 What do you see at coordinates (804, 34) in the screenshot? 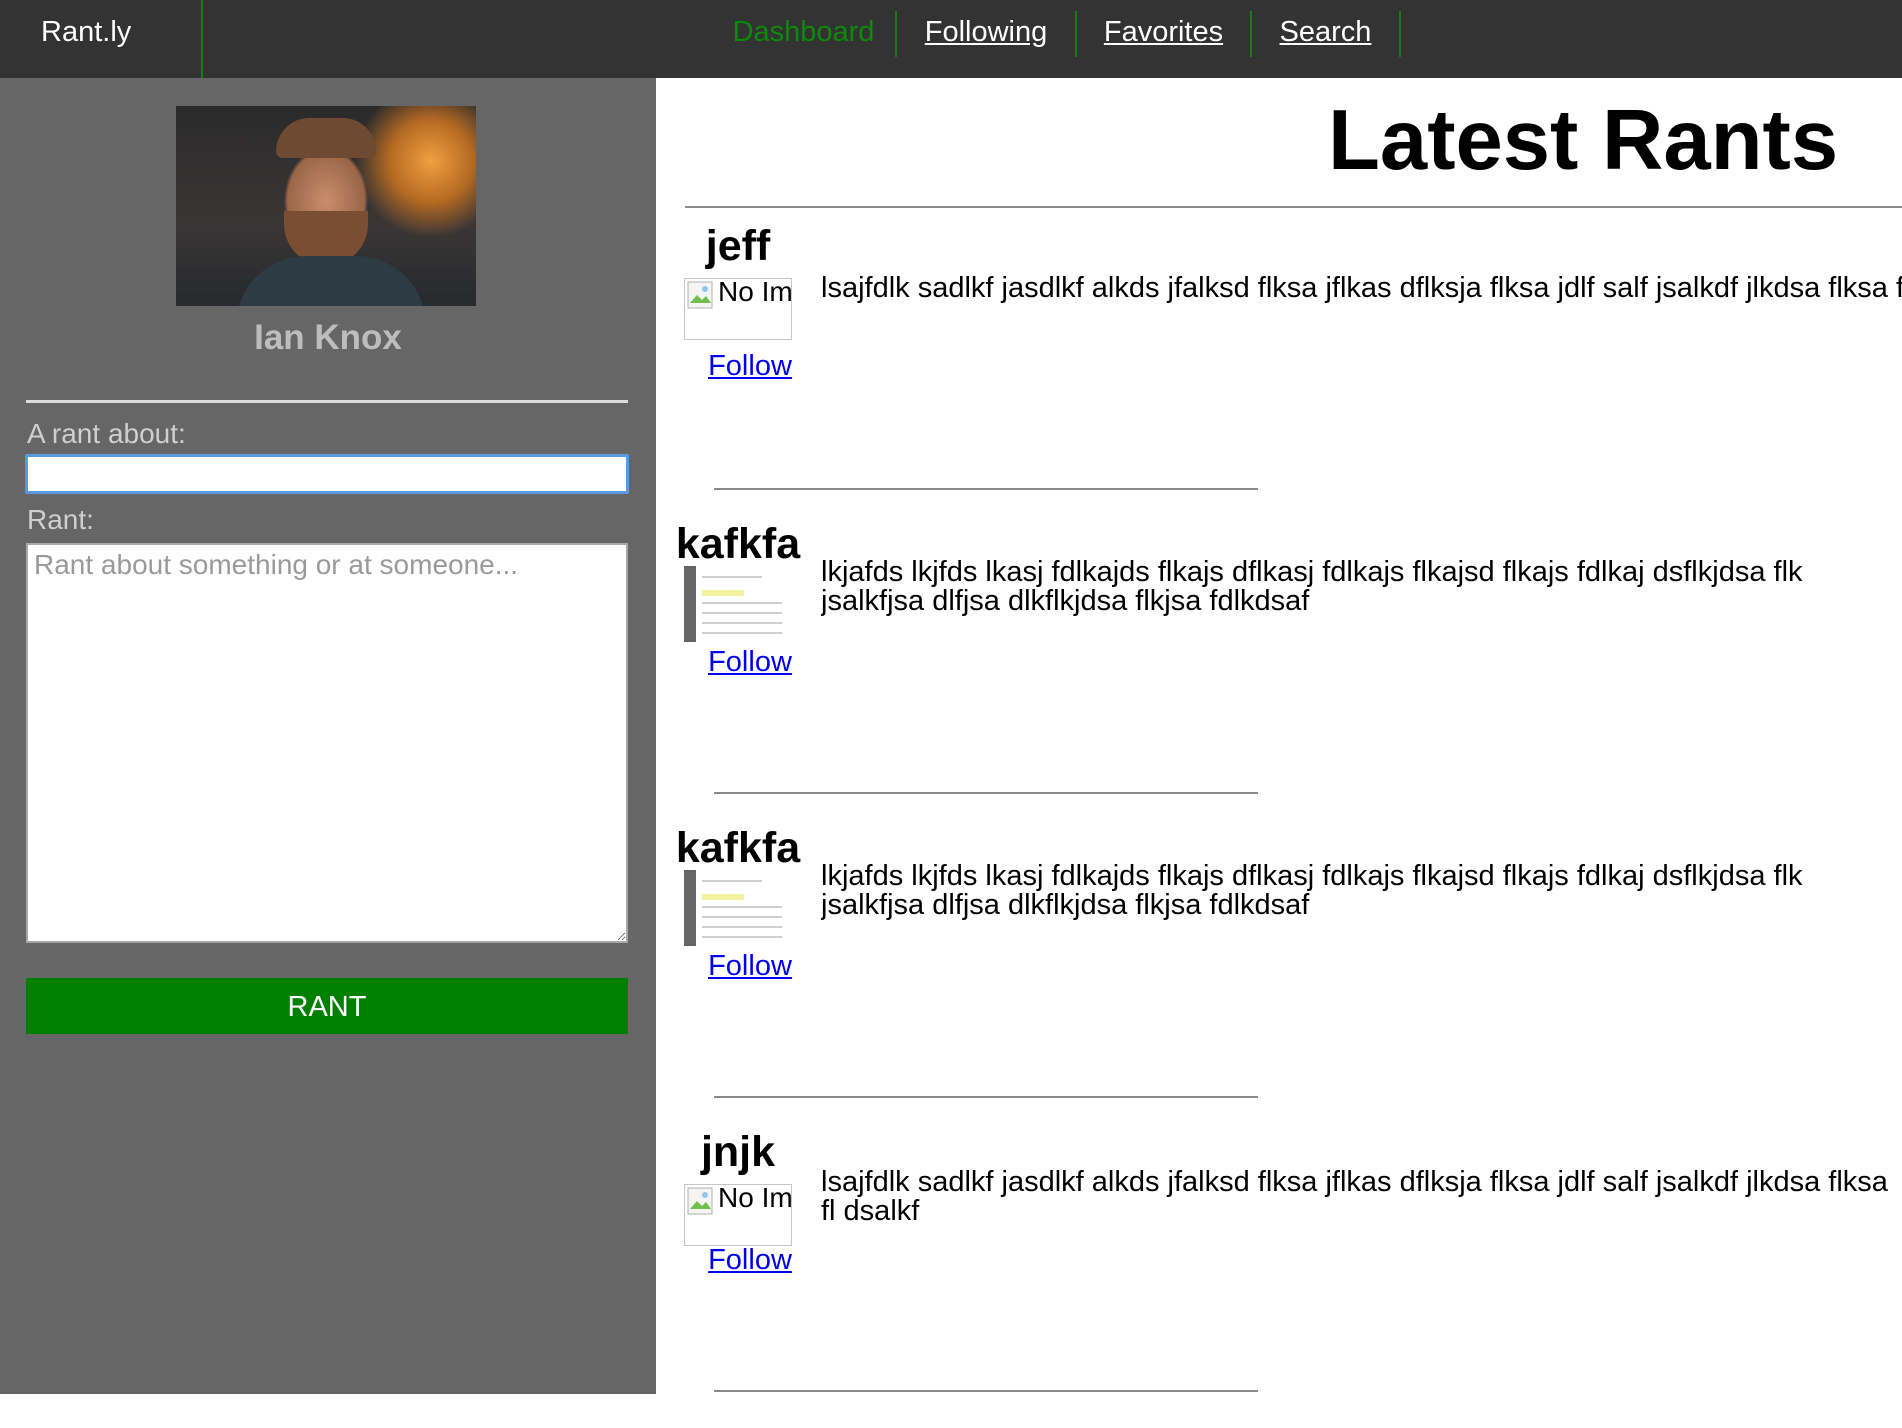
I see `nav-dashboard: Dashboard` at bounding box center [804, 34].